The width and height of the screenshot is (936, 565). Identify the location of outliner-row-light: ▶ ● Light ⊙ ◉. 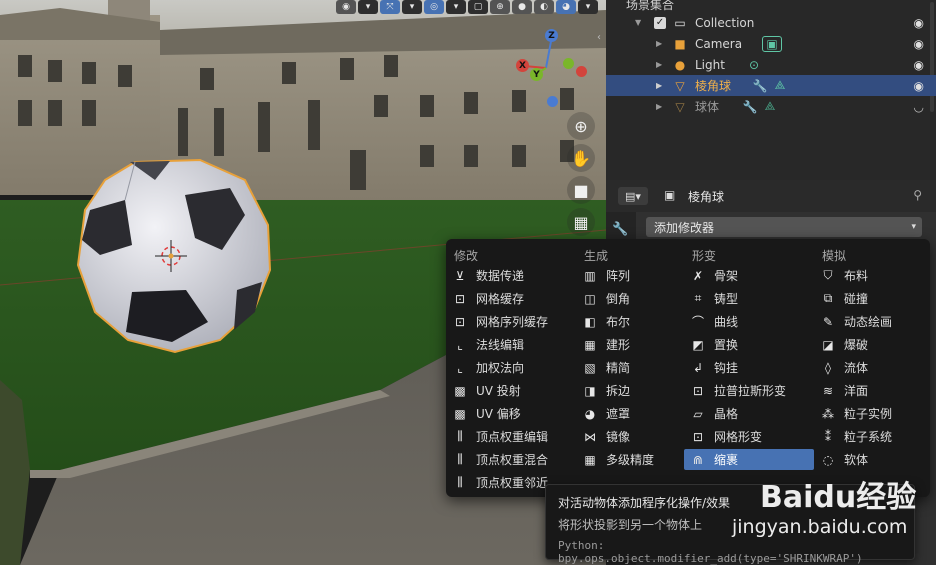
(771, 64).